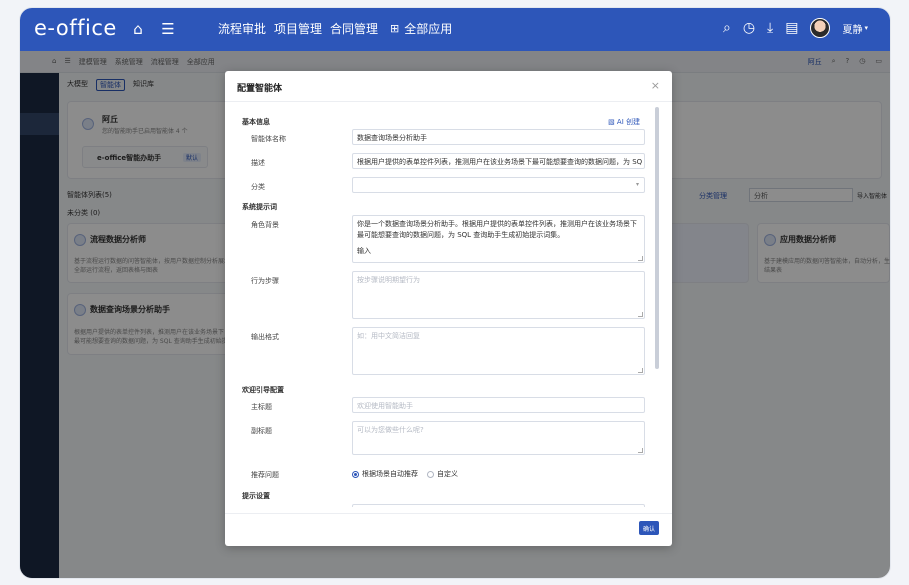 This screenshot has height=585, width=909. I want to click on nav-item-project: 项目管理, so click(298, 28).